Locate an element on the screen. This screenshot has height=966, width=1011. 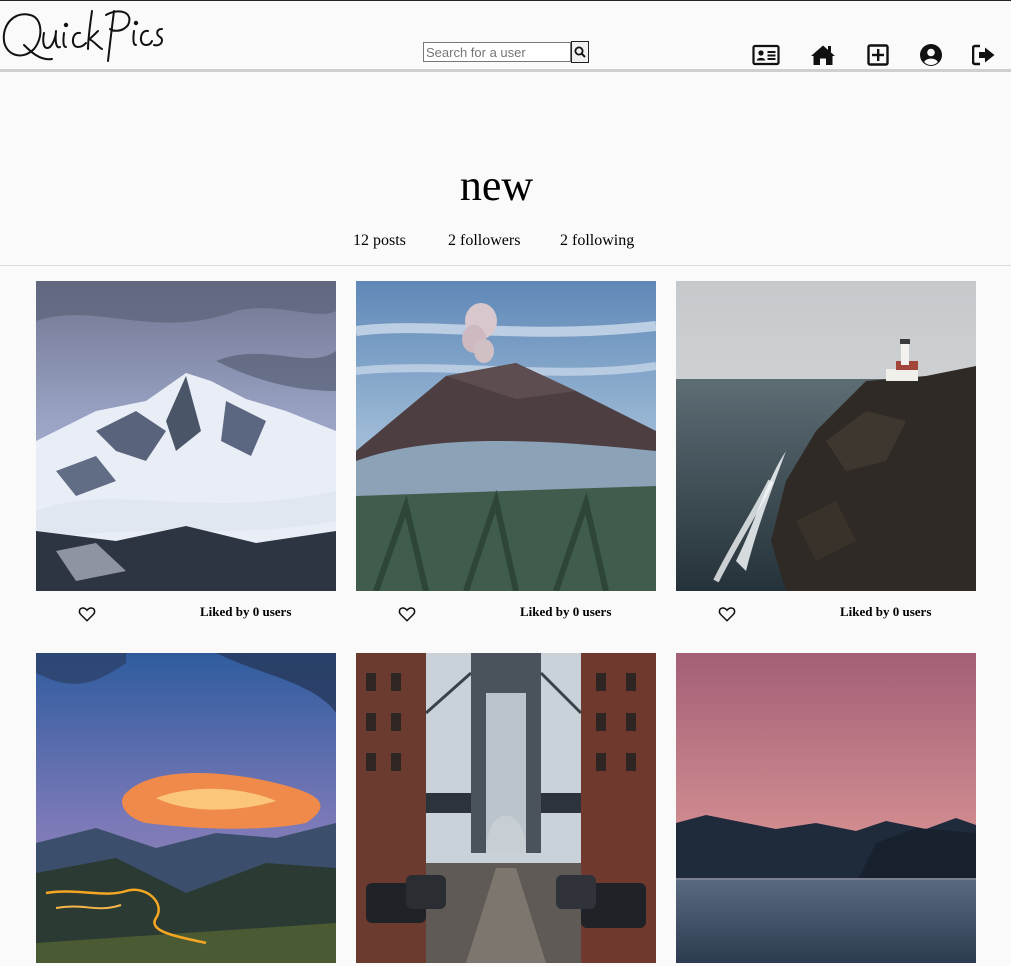
post-image-lighthouse-cliff is located at coordinates (826, 436).